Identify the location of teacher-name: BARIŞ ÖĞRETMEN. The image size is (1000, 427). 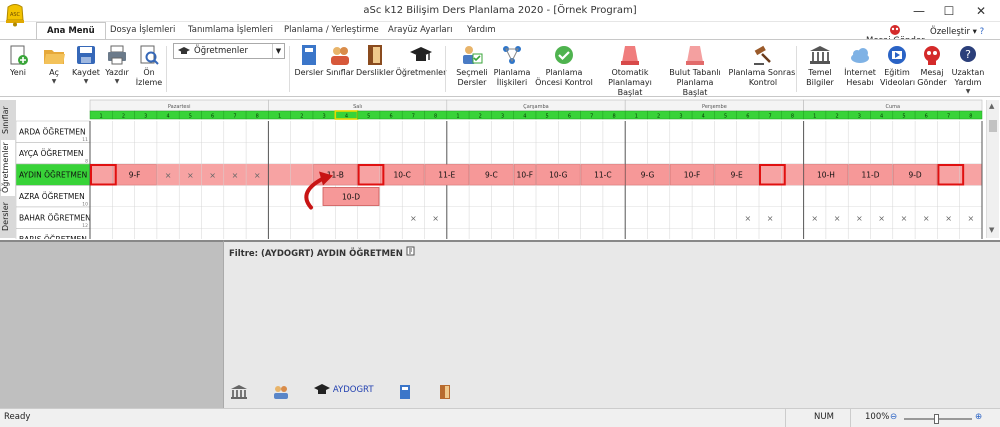
(53, 237).